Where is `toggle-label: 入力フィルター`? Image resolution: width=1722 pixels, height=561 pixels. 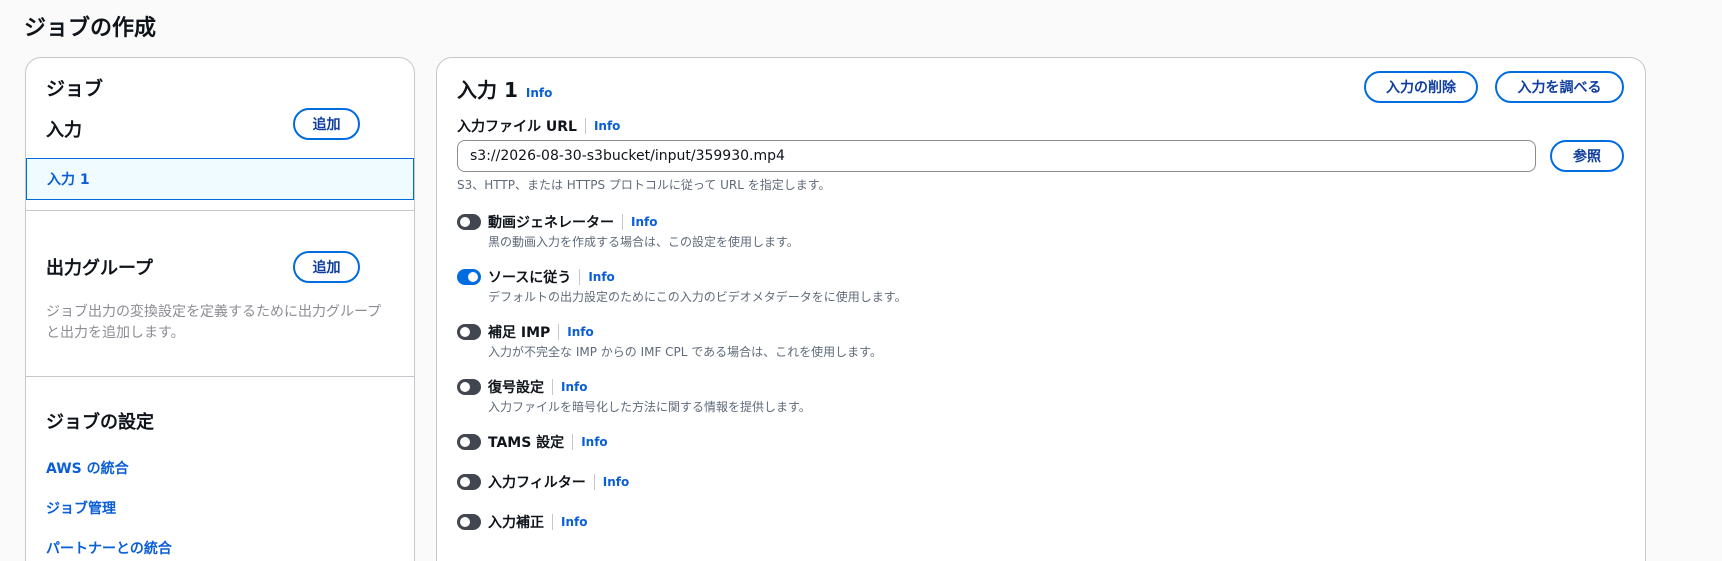 toggle-label: 入力フィルター is located at coordinates (537, 483).